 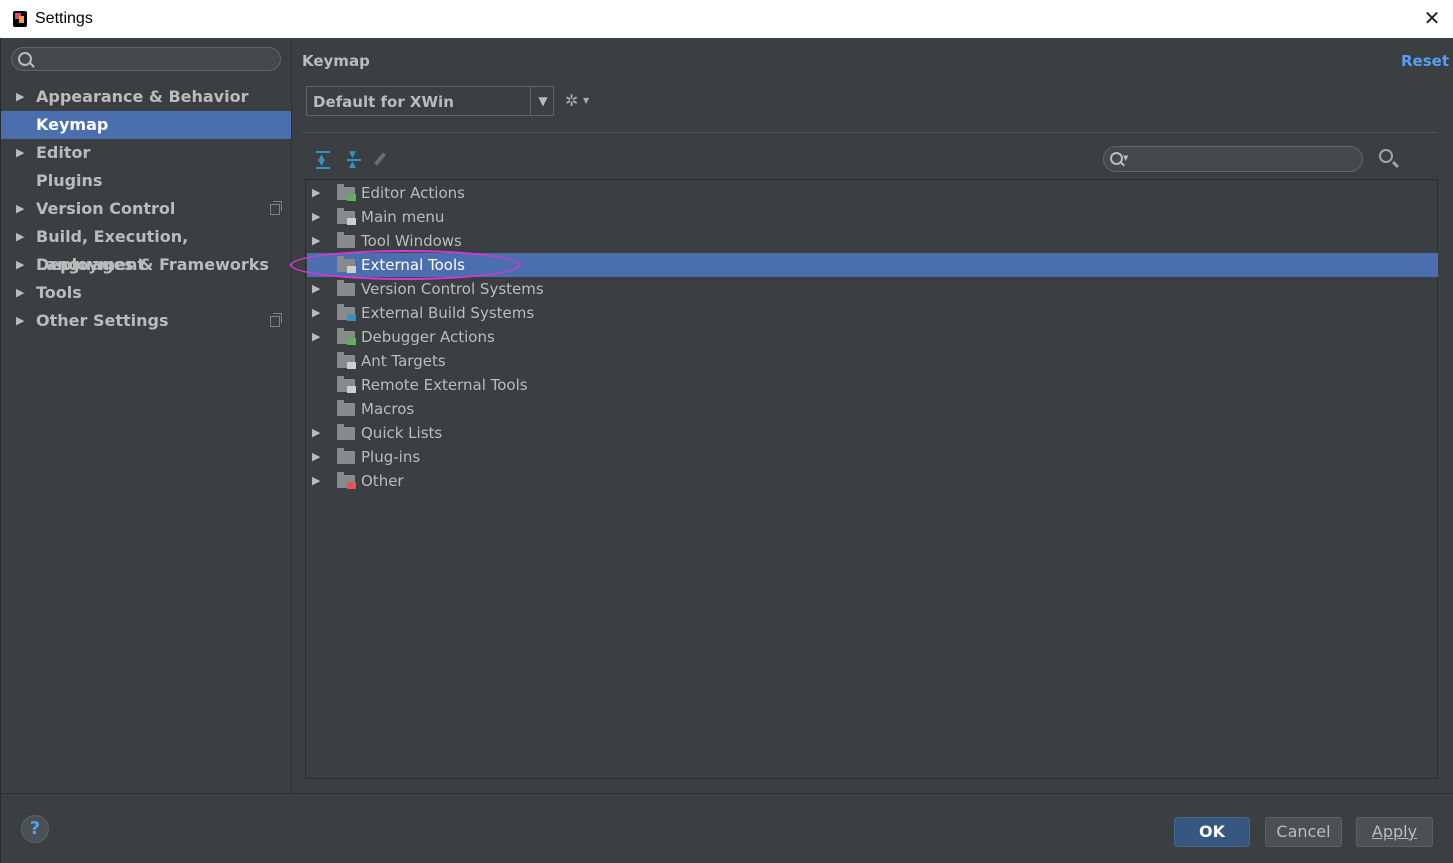 What do you see at coordinates (872, 193) in the screenshot?
I see `tree-row: ▶ Editor Actions` at bounding box center [872, 193].